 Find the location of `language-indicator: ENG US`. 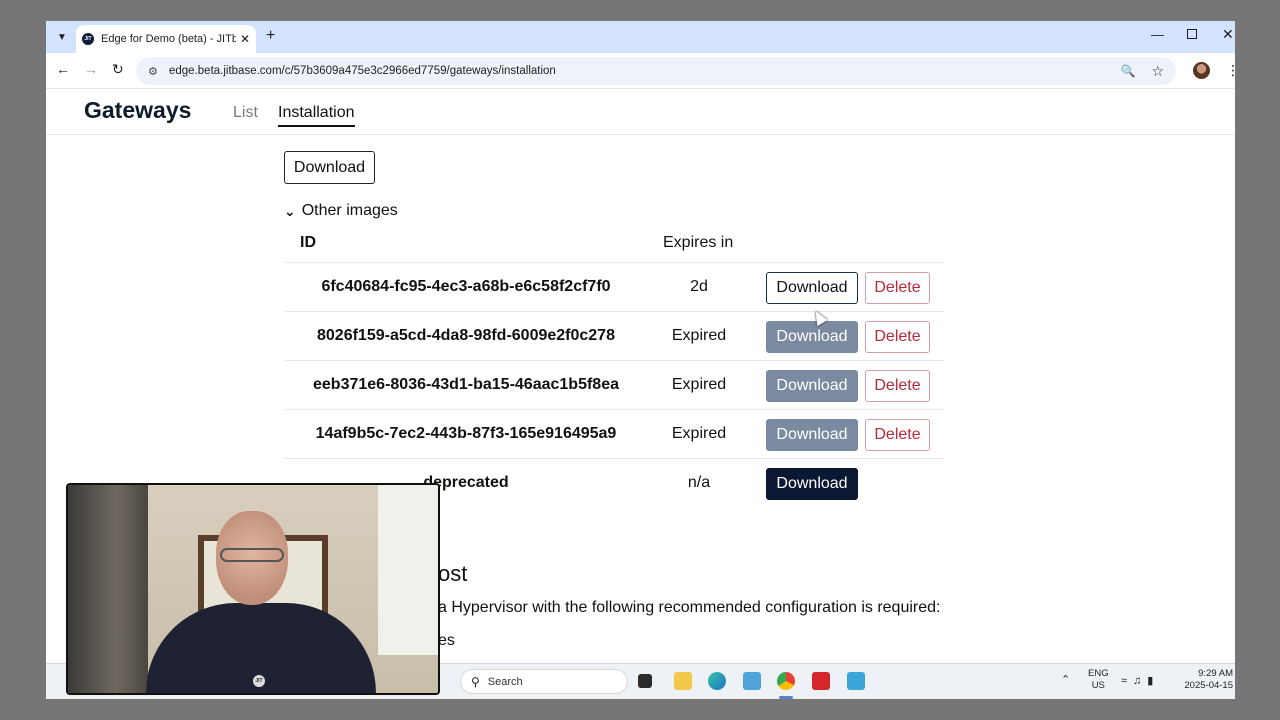

language-indicator: ENG US is located at coordinates (1098, 680).